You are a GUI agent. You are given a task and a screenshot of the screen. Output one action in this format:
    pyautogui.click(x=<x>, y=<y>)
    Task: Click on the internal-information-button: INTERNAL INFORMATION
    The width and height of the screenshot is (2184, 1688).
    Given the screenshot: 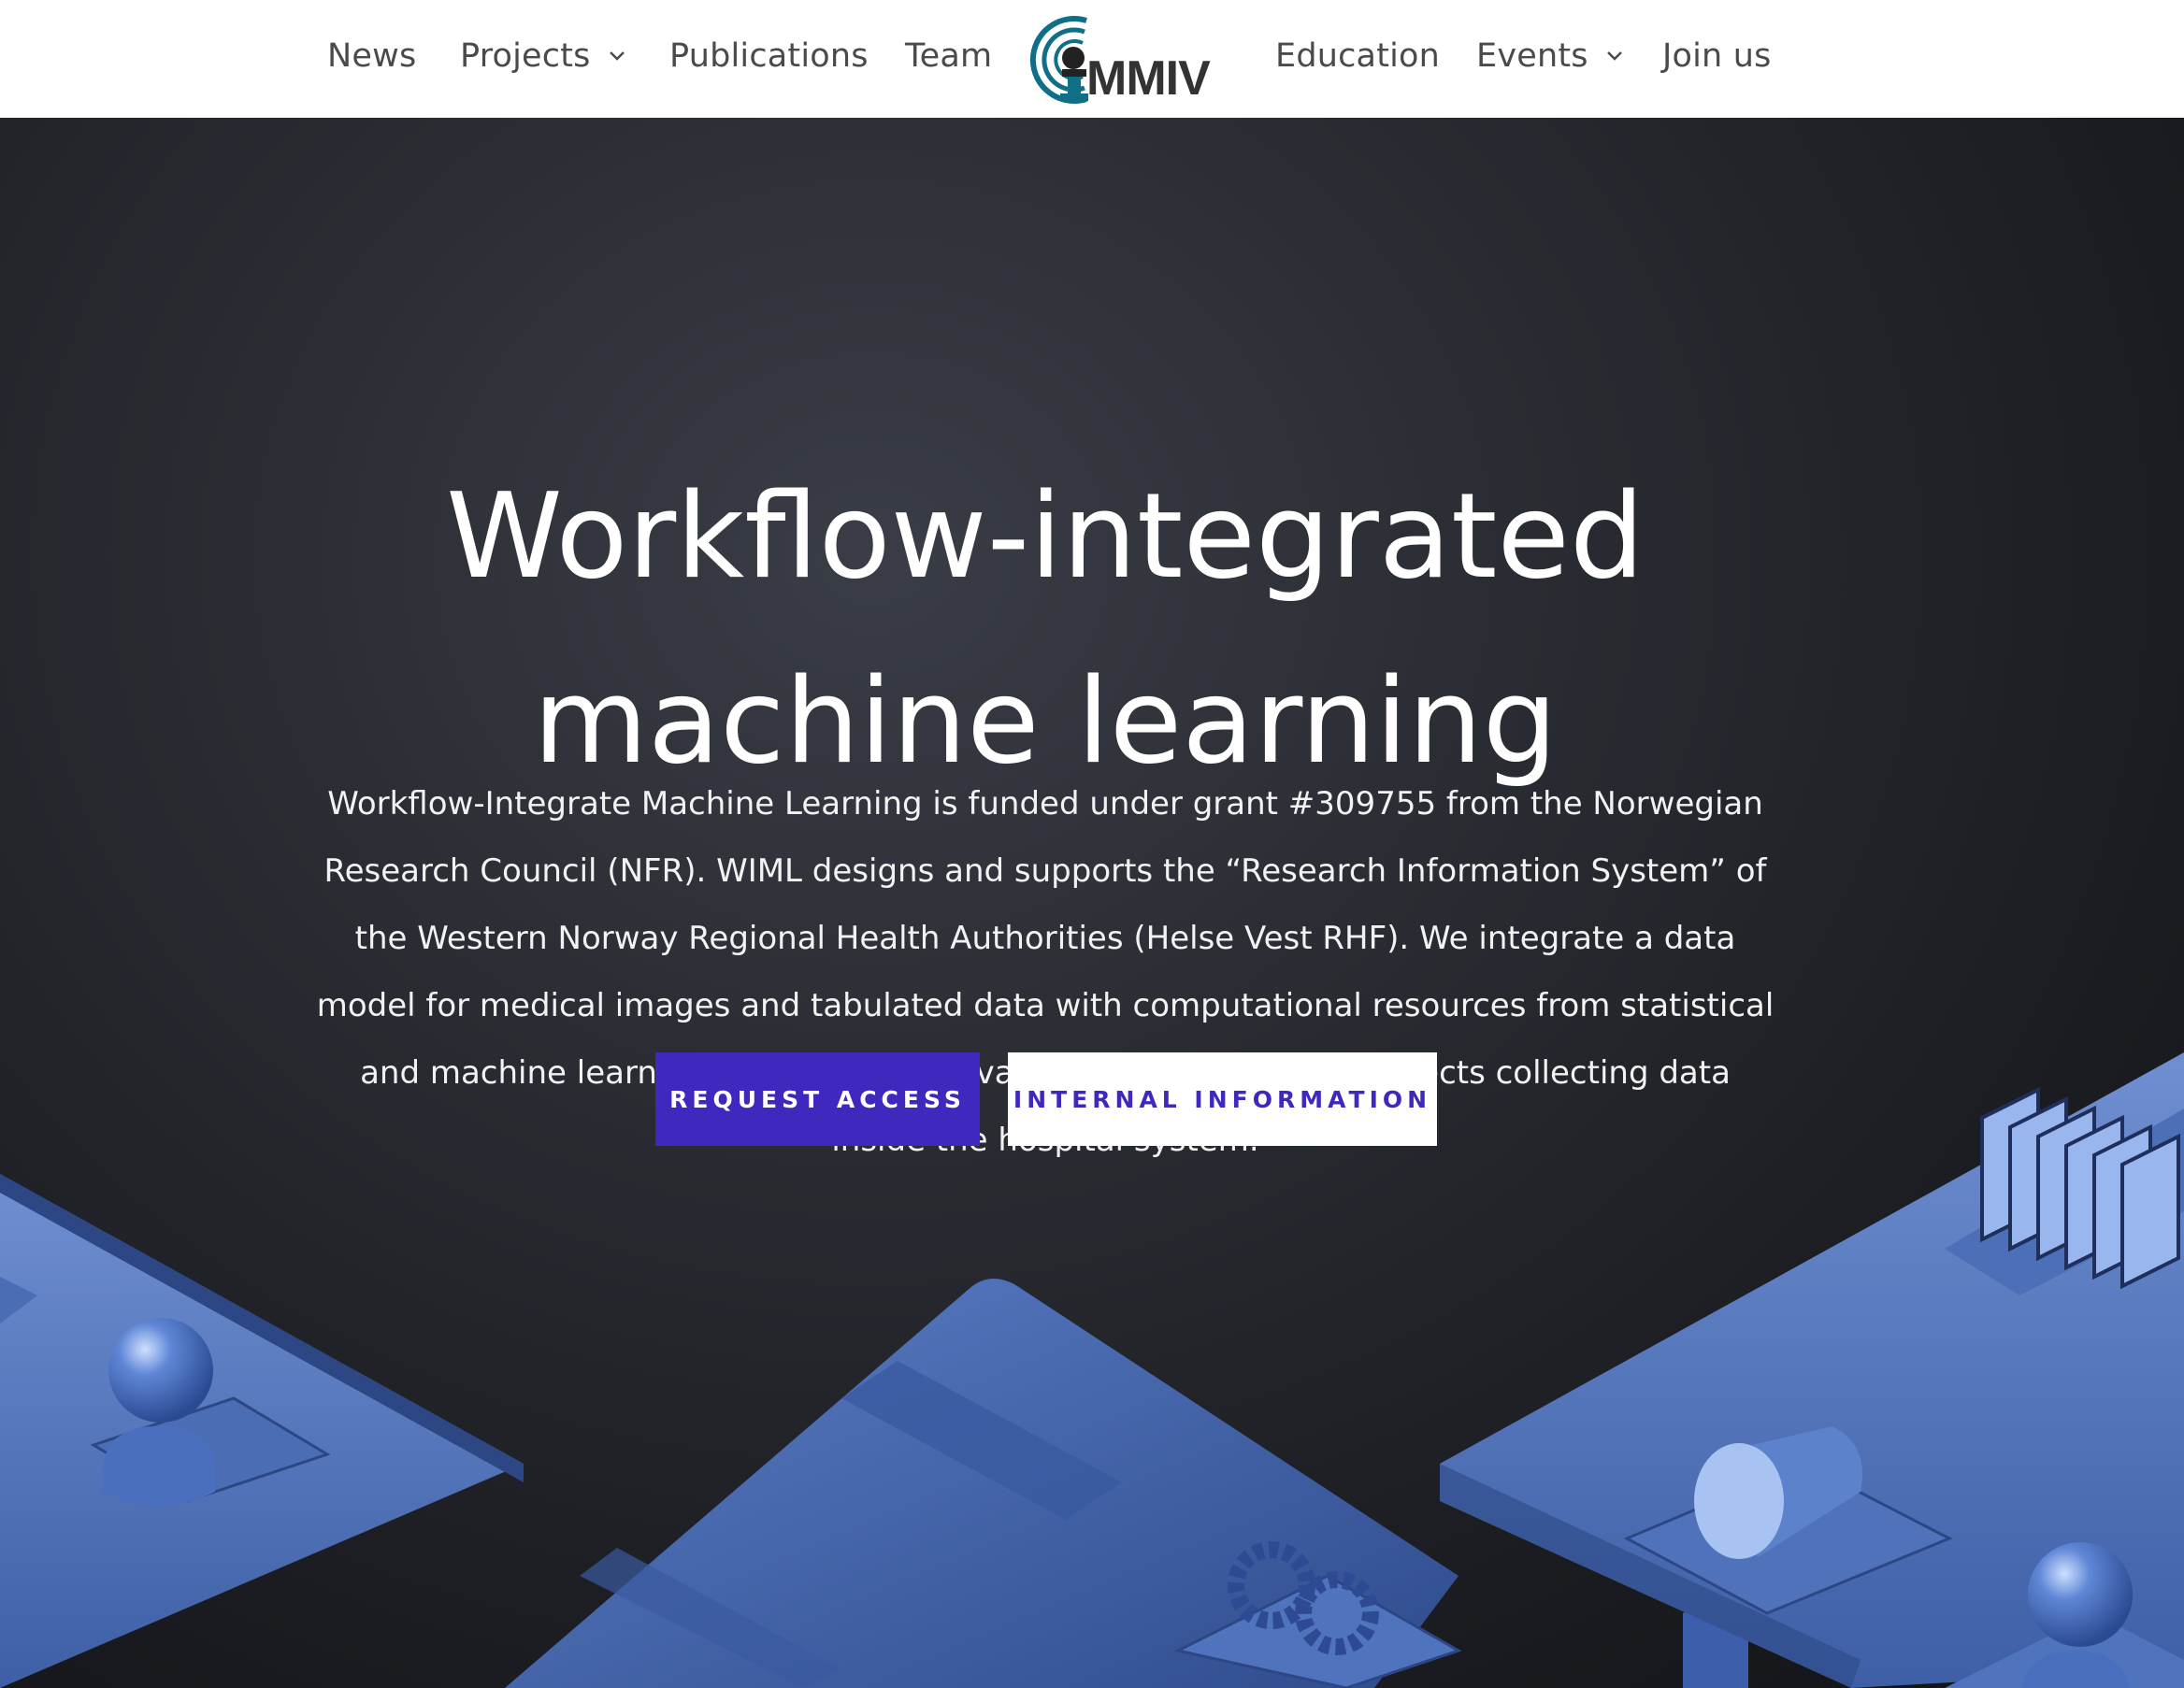 What is the action you would take?
    pyautogui.click(x=1222, y=1099)
    